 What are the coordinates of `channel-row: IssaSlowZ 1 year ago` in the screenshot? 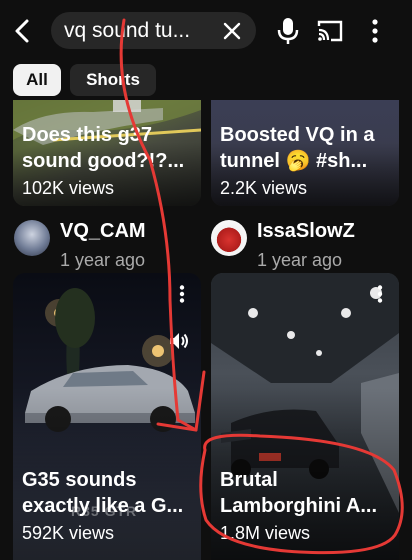 It's located at (306, 250).